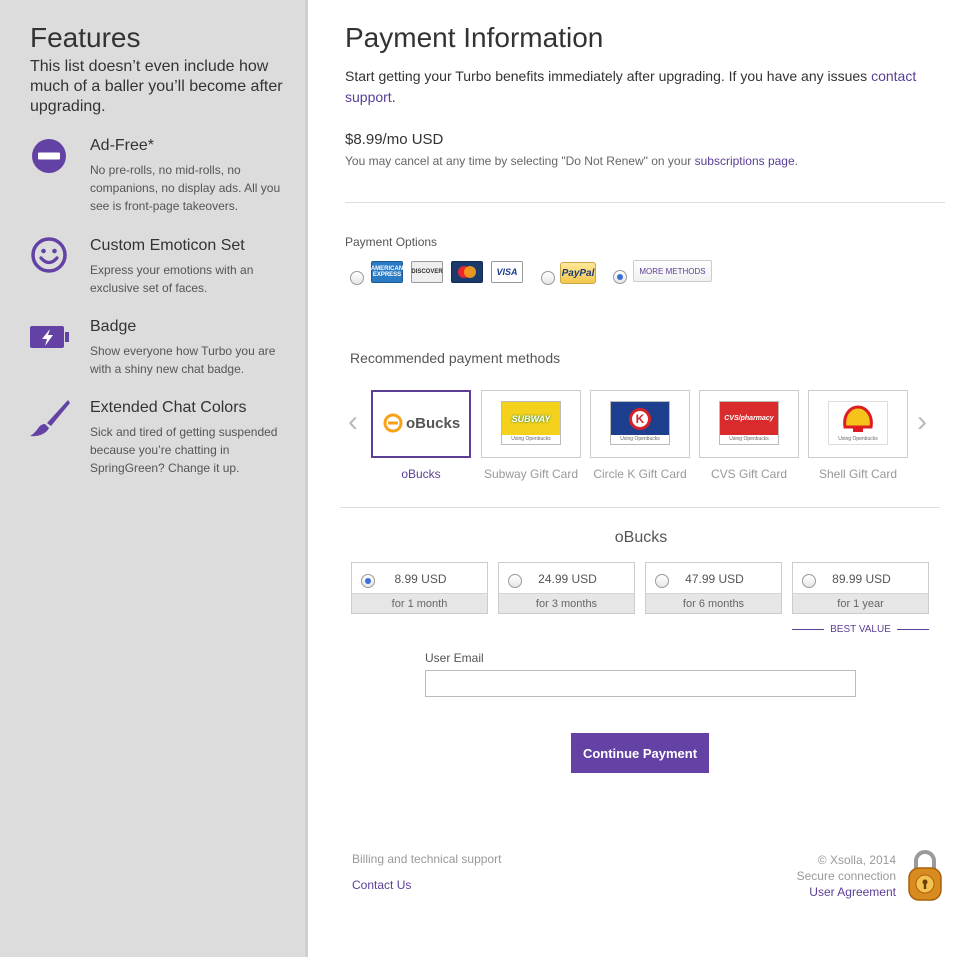 The height and width of the screenshot is (957, 978). Describe the element at coordinates (454, 658) in the screenshot. I see `email-label: User Email` at that location.